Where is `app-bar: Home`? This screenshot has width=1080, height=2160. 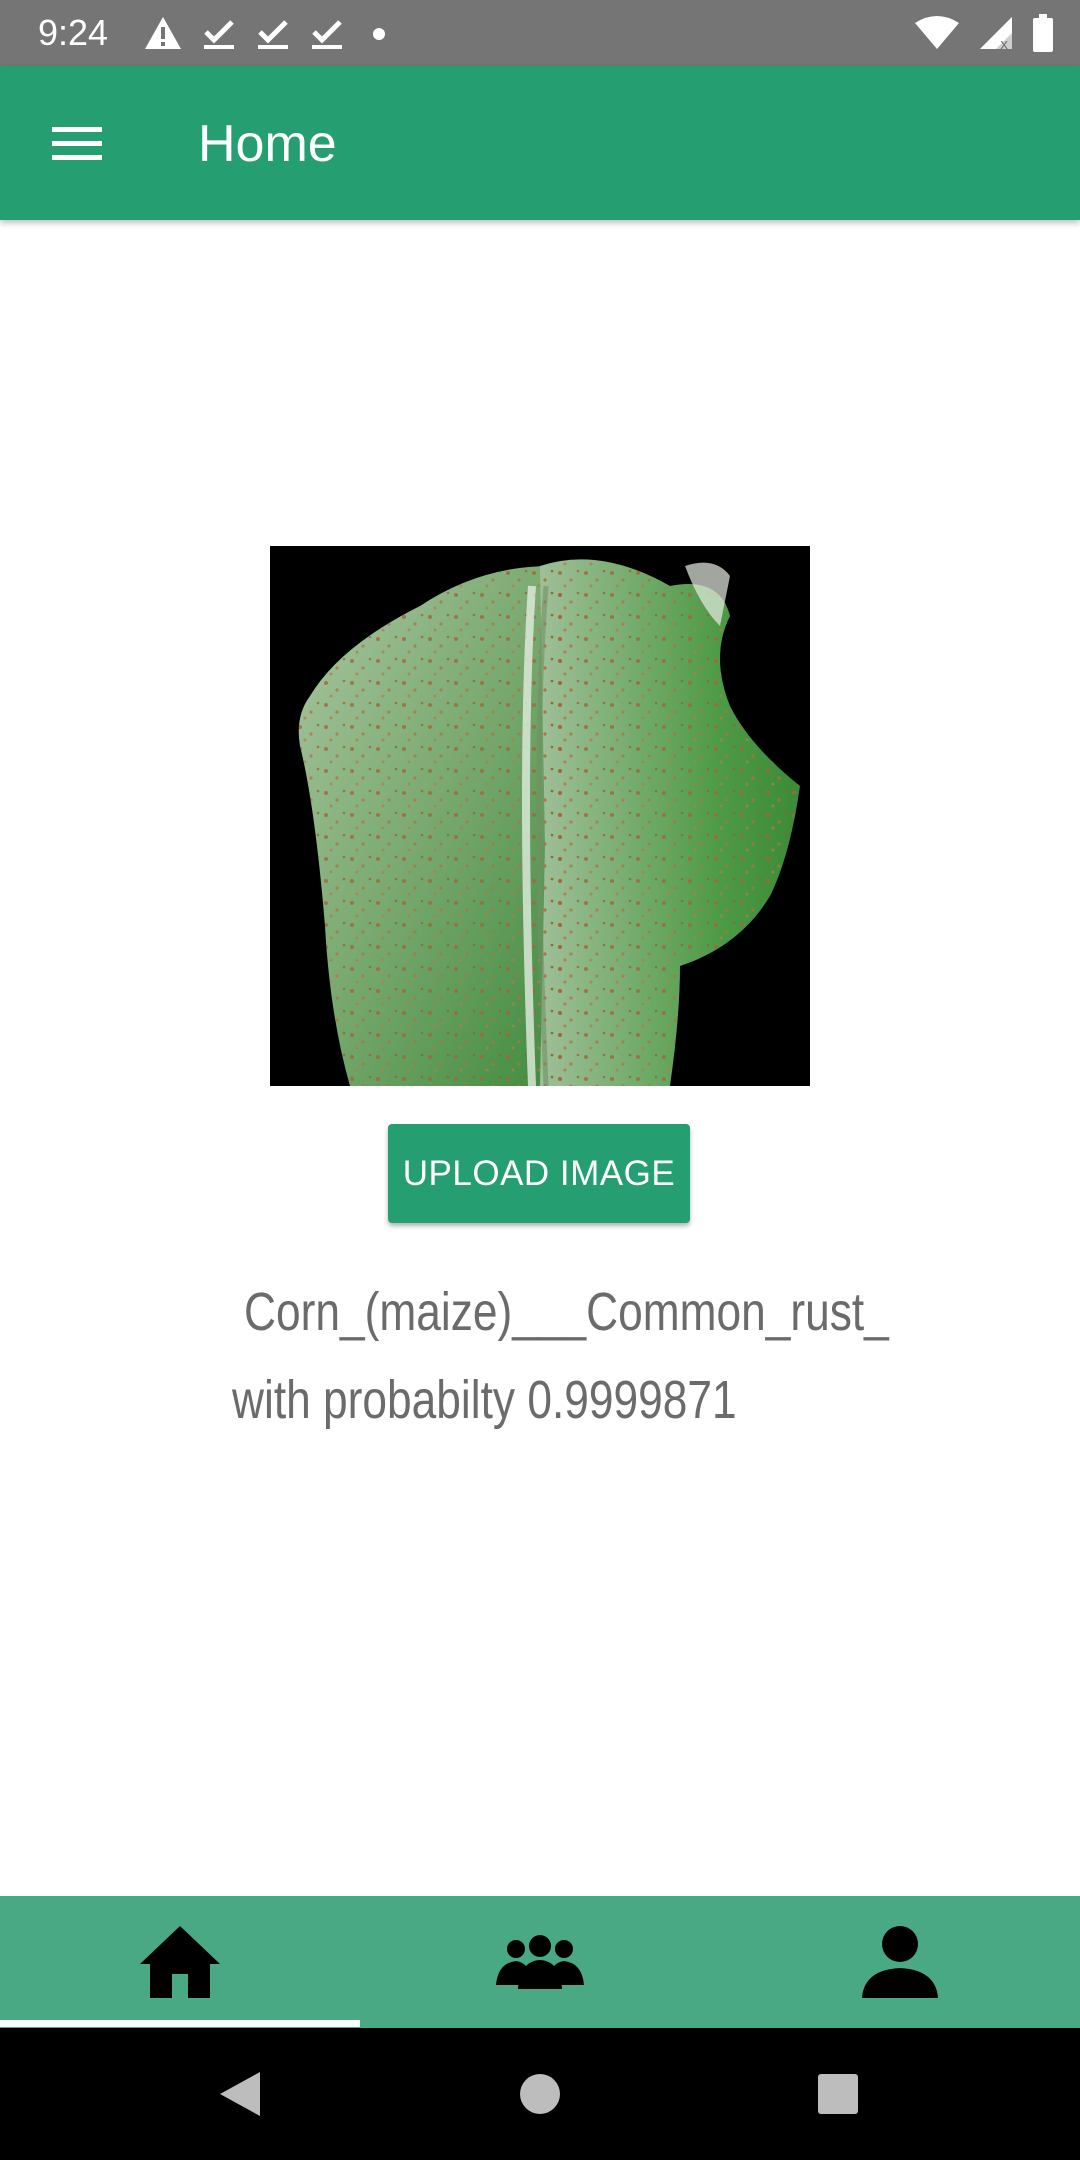 app-bar: Home is located at coordinates (540, 143).